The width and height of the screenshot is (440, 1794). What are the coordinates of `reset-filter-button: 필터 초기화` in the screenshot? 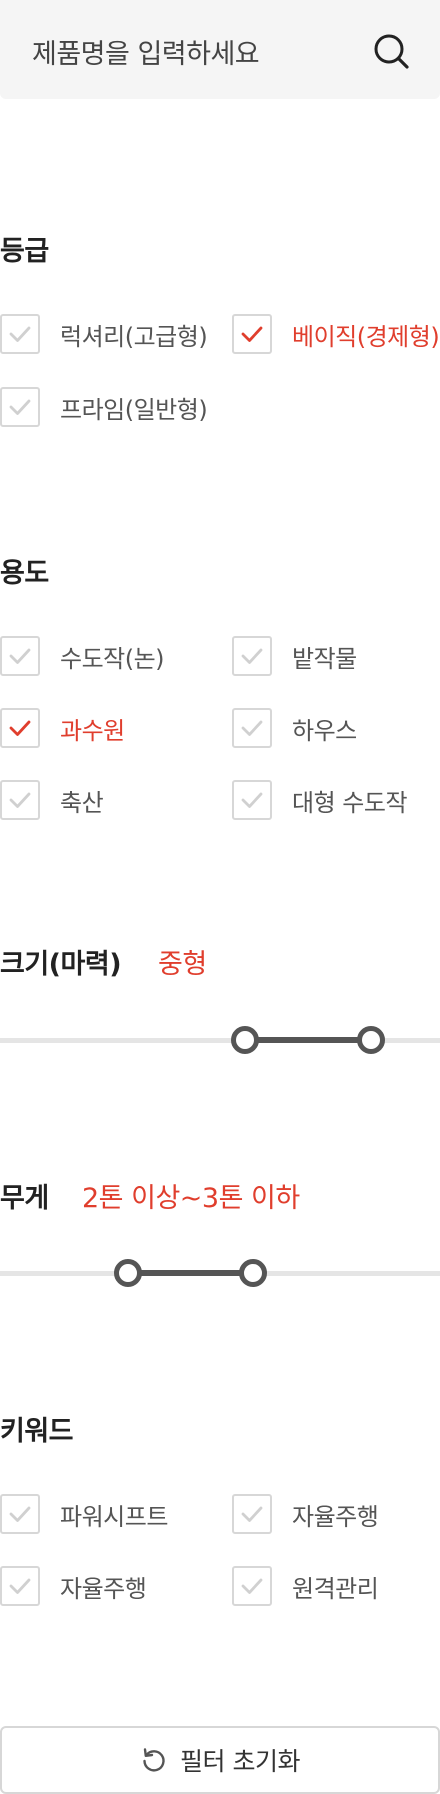 It's located at (220, 1760).